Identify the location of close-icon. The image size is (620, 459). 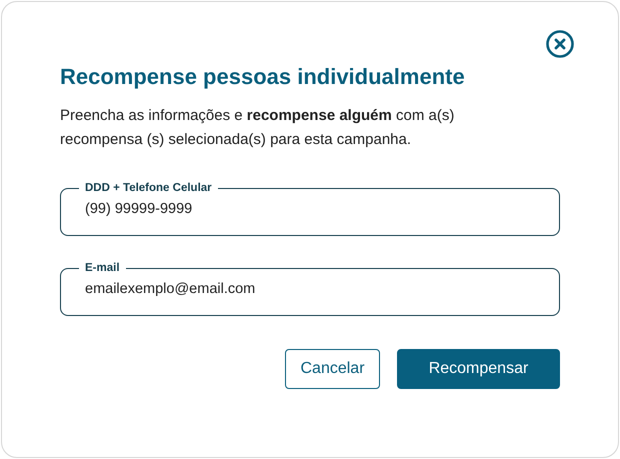
(560, 44).